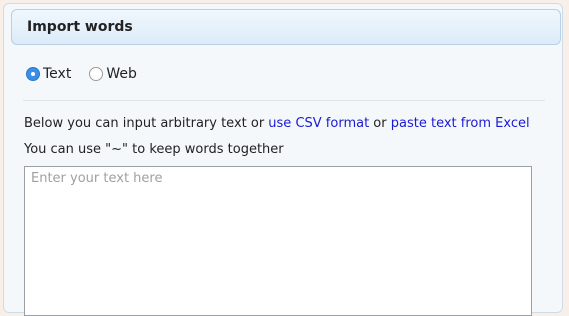  I want to click on web-radio-button, so click(96, 74).